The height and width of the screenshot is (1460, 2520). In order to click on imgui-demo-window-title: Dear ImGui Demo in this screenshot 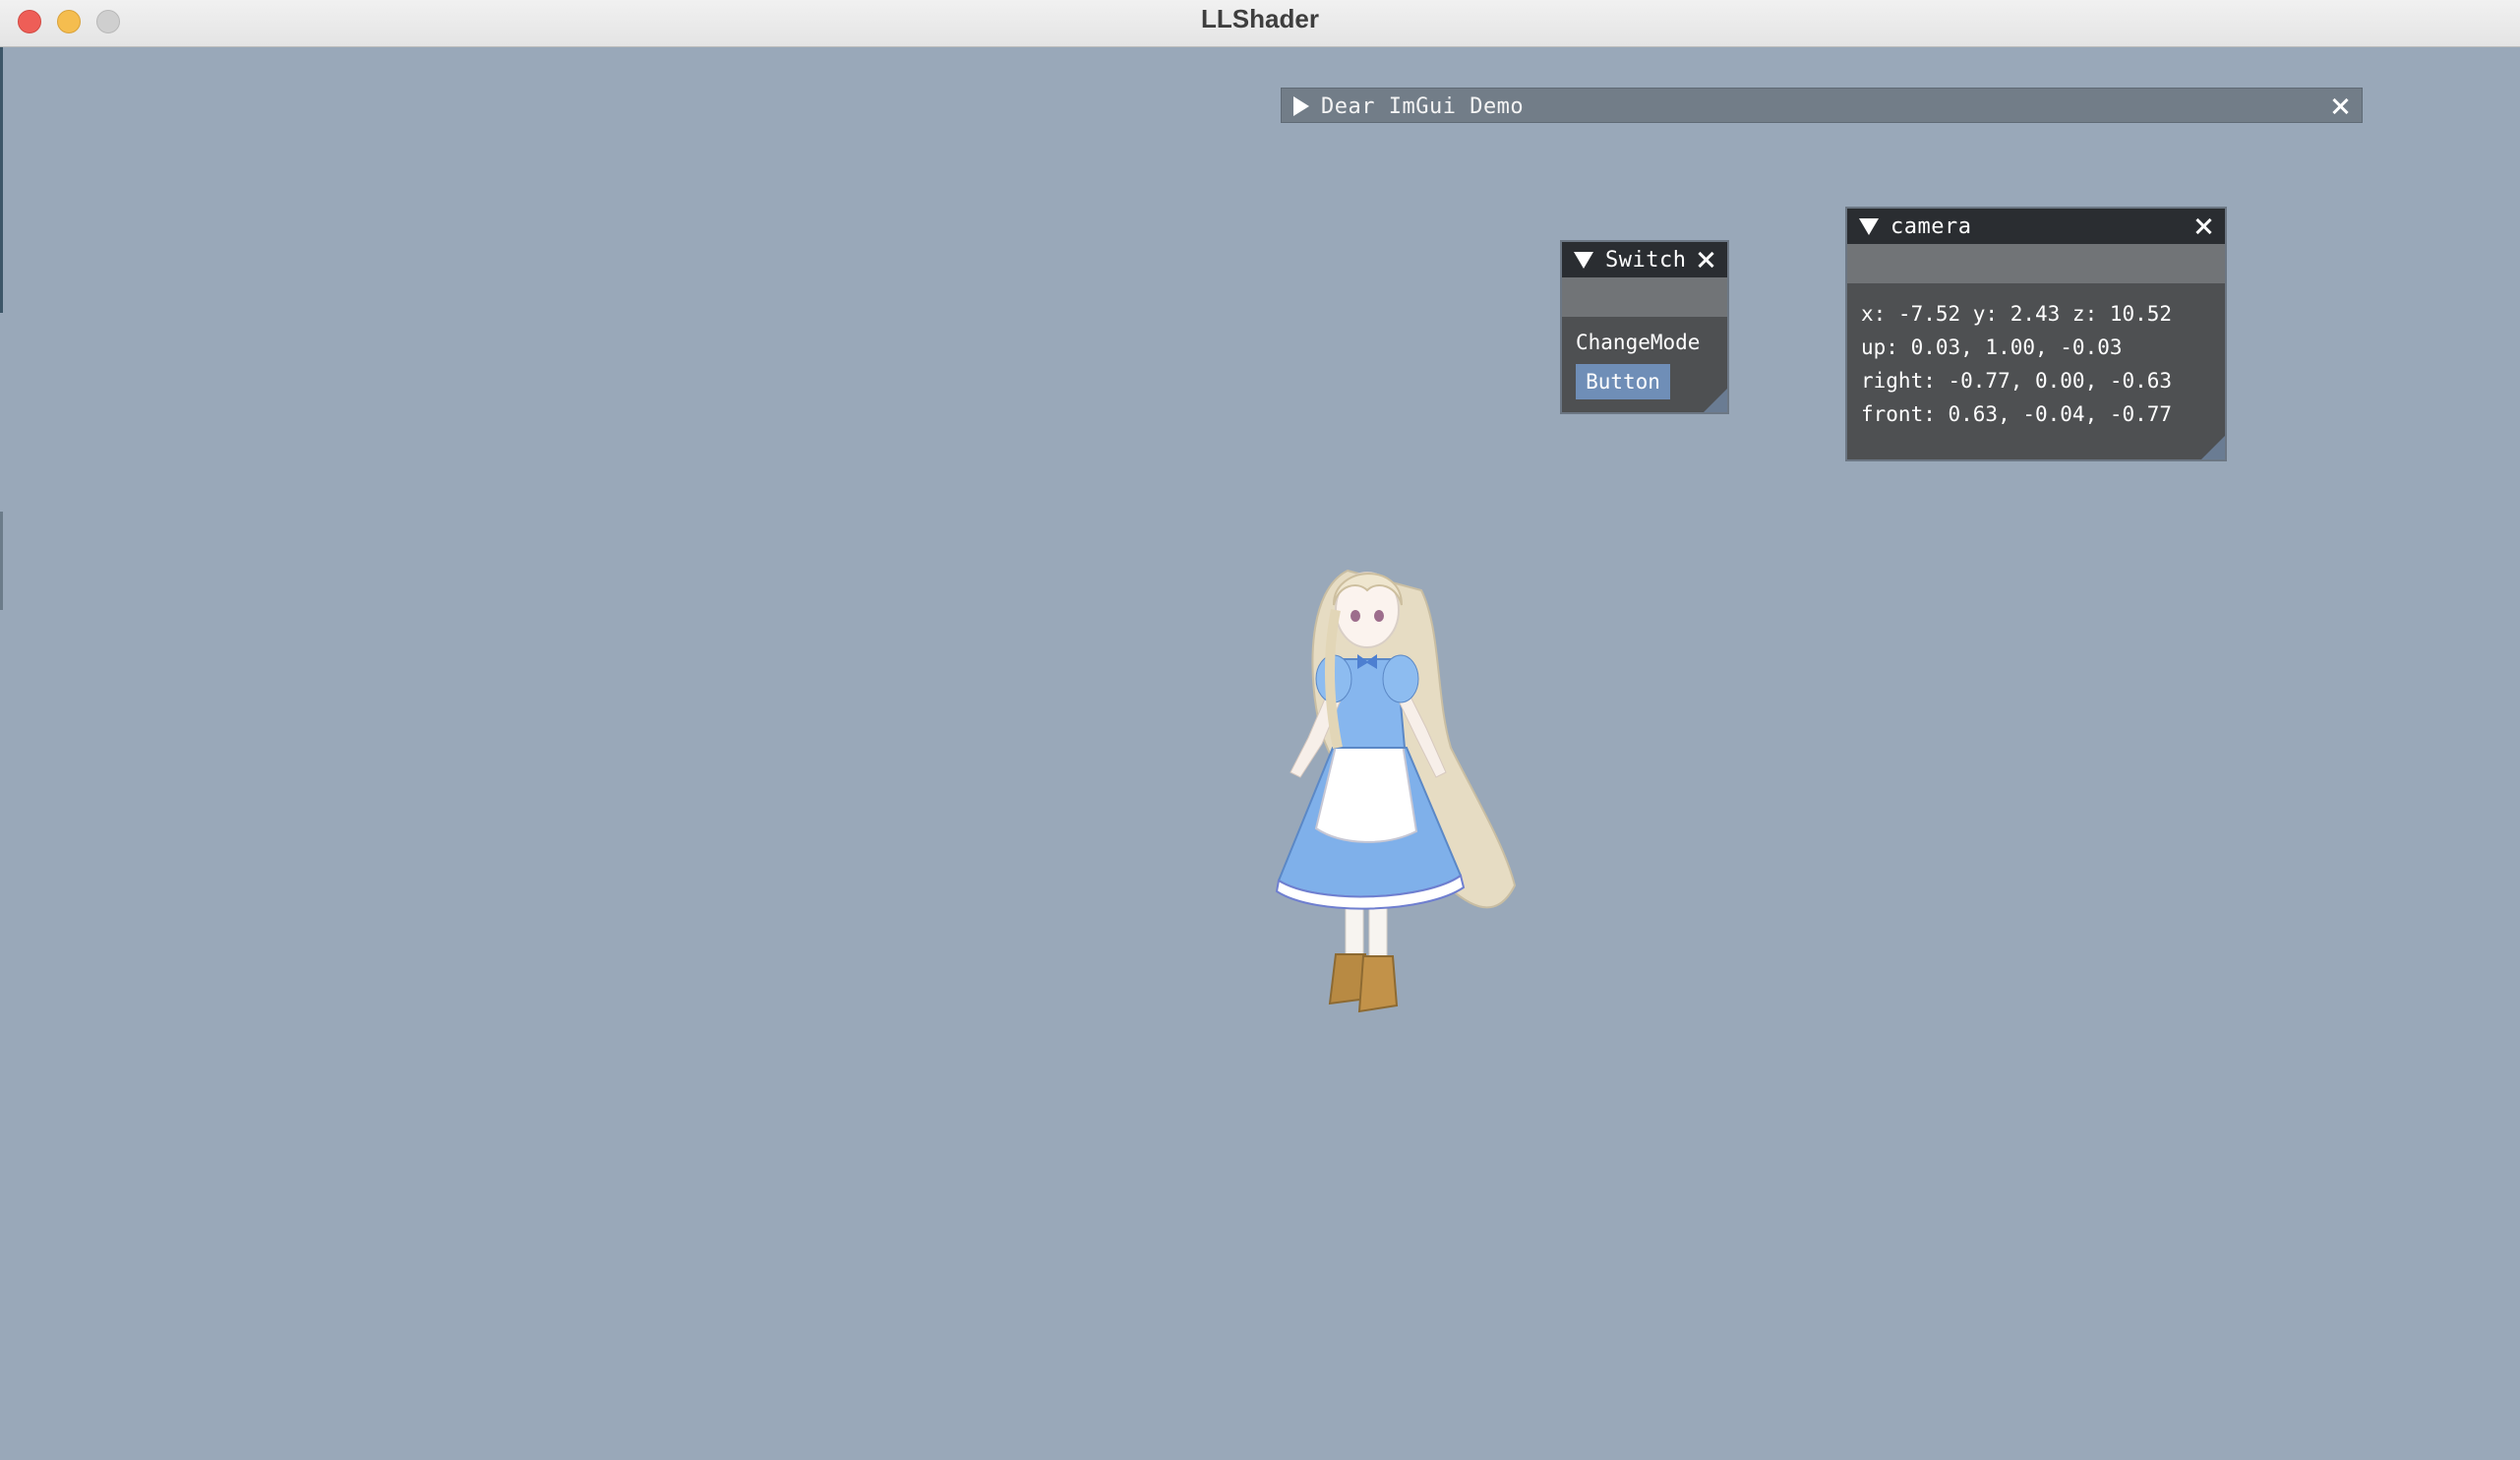, I will do `click(1423, 106)`.